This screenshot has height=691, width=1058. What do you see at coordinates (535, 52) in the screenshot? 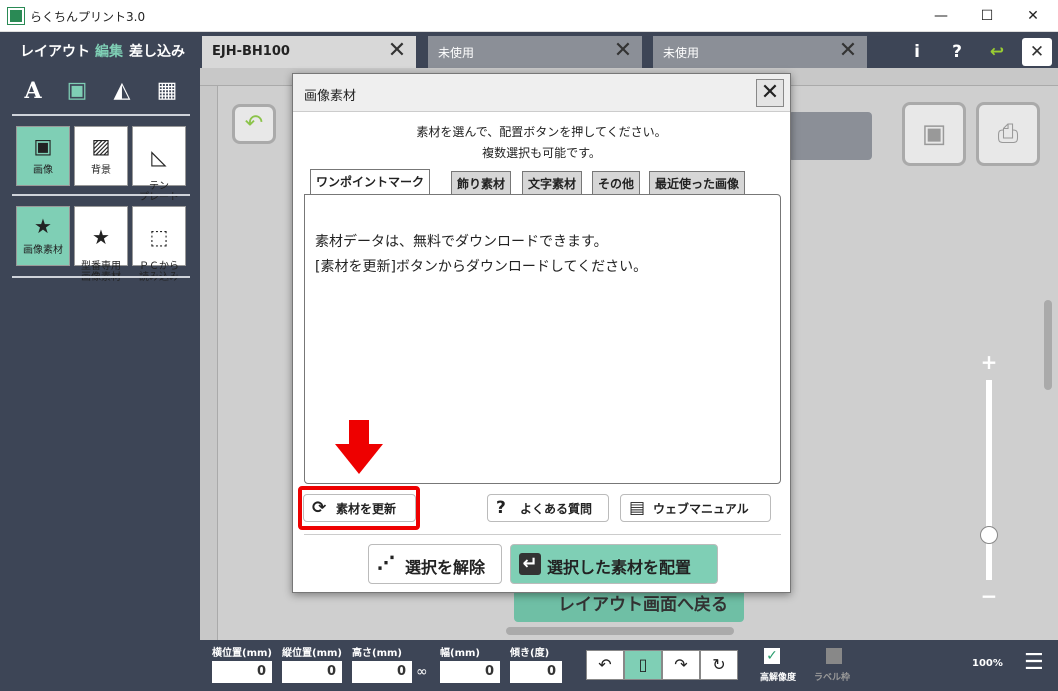
I see `tab-unused-1: 未使用 ✕` at bounding box center [535, 52].